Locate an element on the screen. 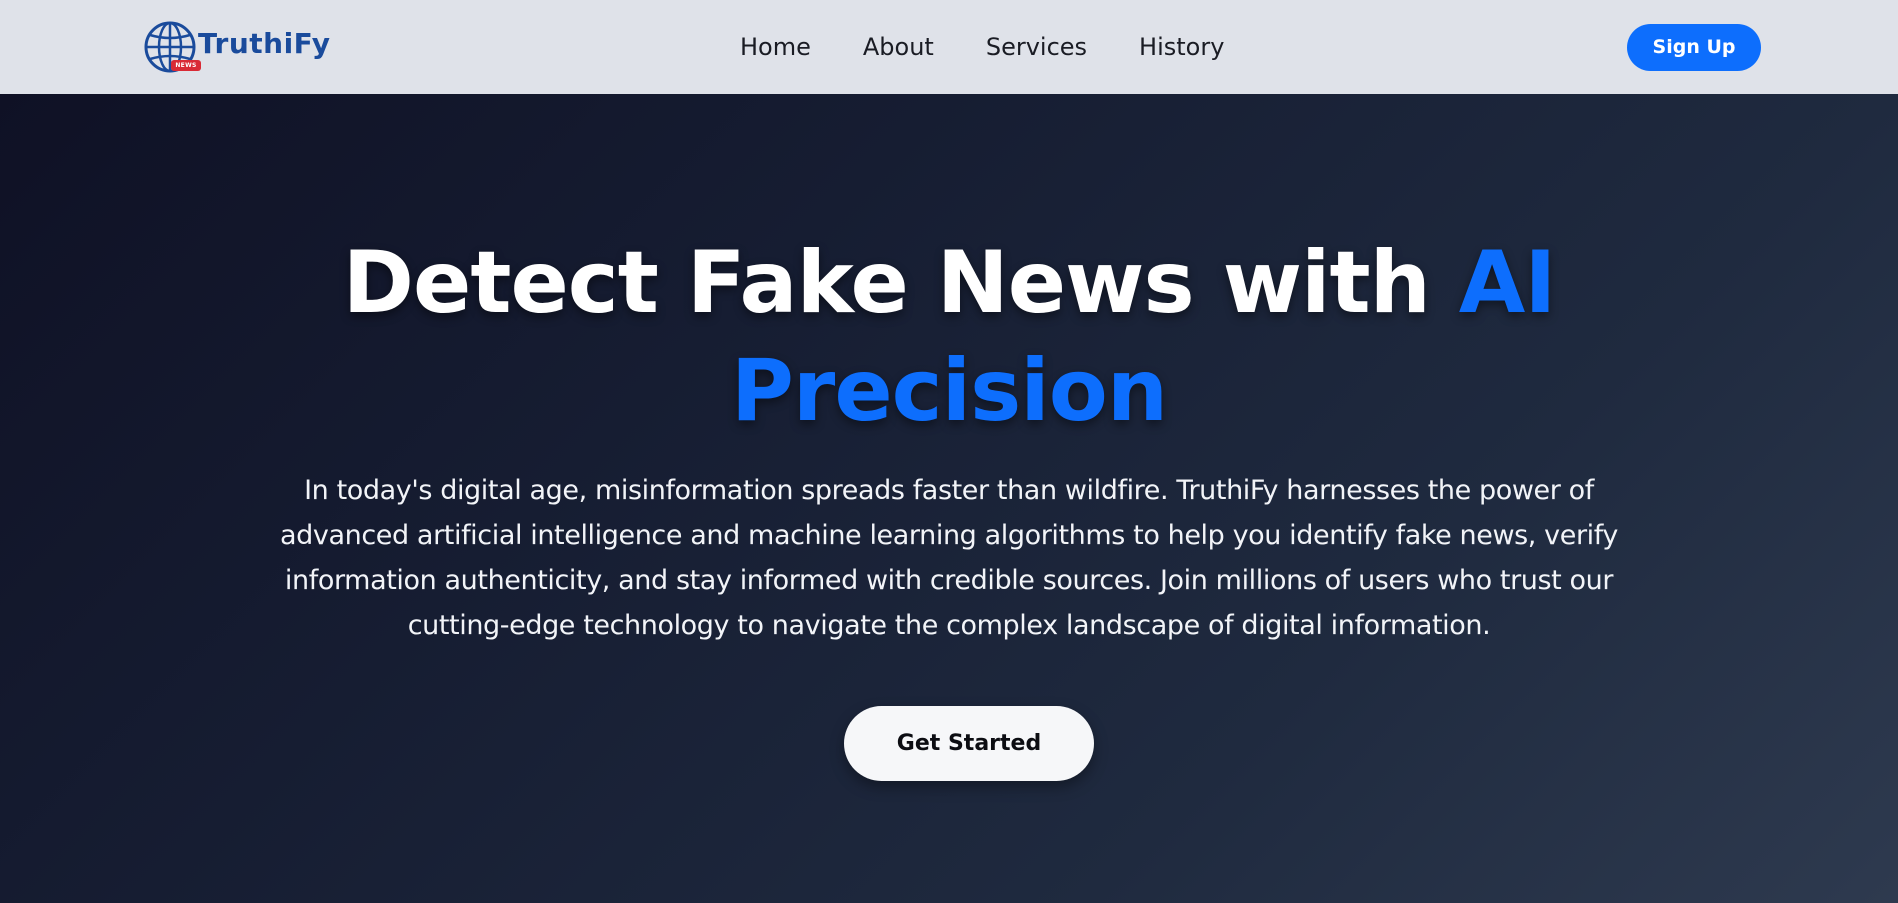  main-nav: Home About Services History is located at coordinates (982, 47).